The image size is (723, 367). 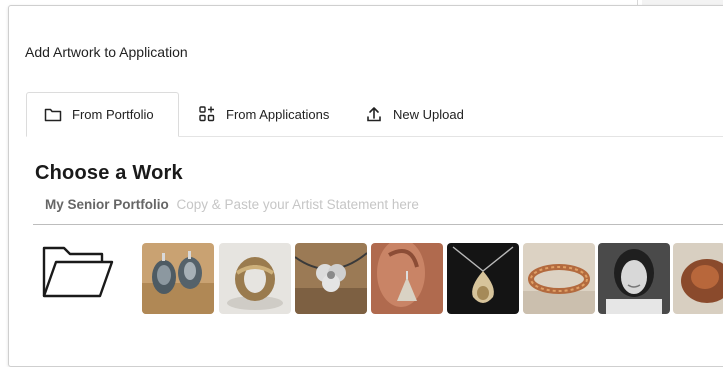 I want to click on section-heading: Choose a Work, so click(x=109, y=173).